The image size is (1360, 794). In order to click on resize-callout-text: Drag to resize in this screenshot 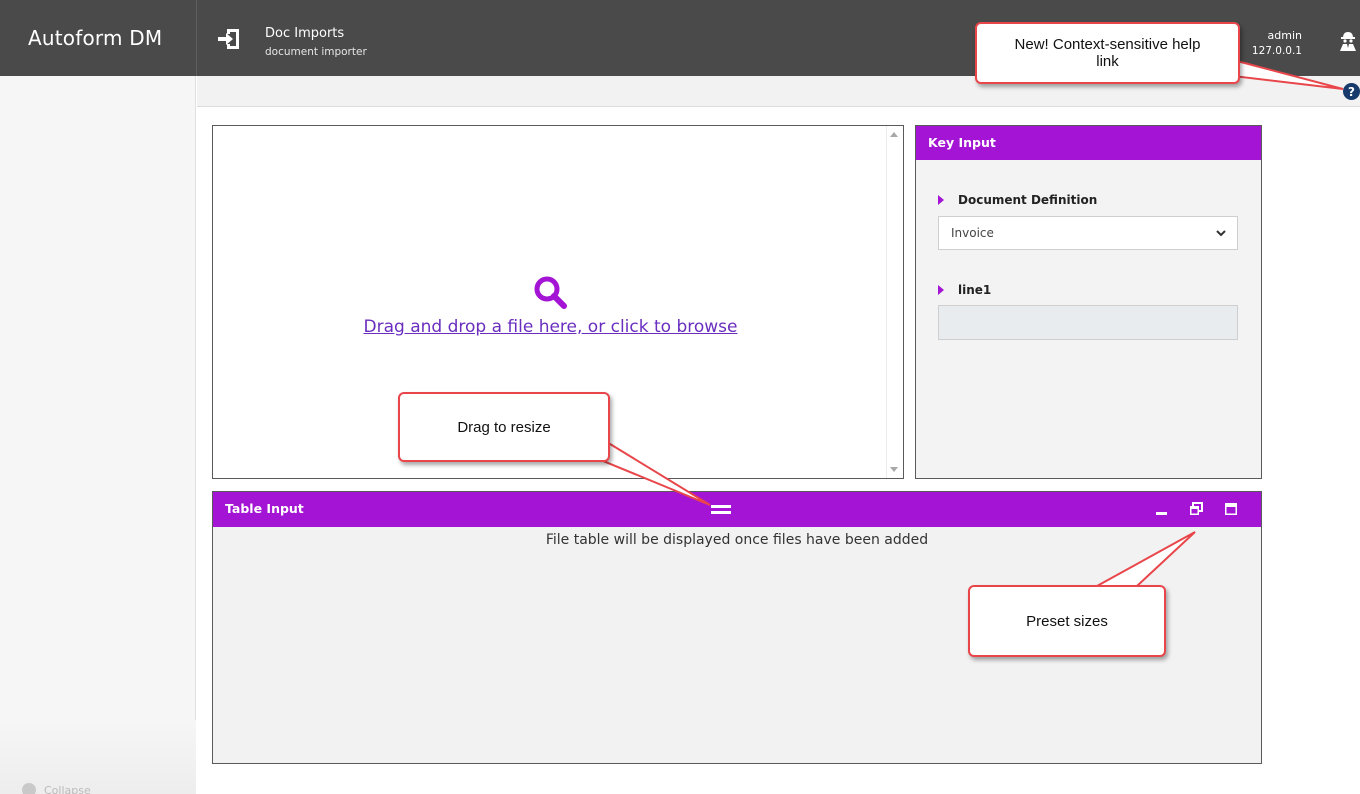, I will do `click(504, 427)`.